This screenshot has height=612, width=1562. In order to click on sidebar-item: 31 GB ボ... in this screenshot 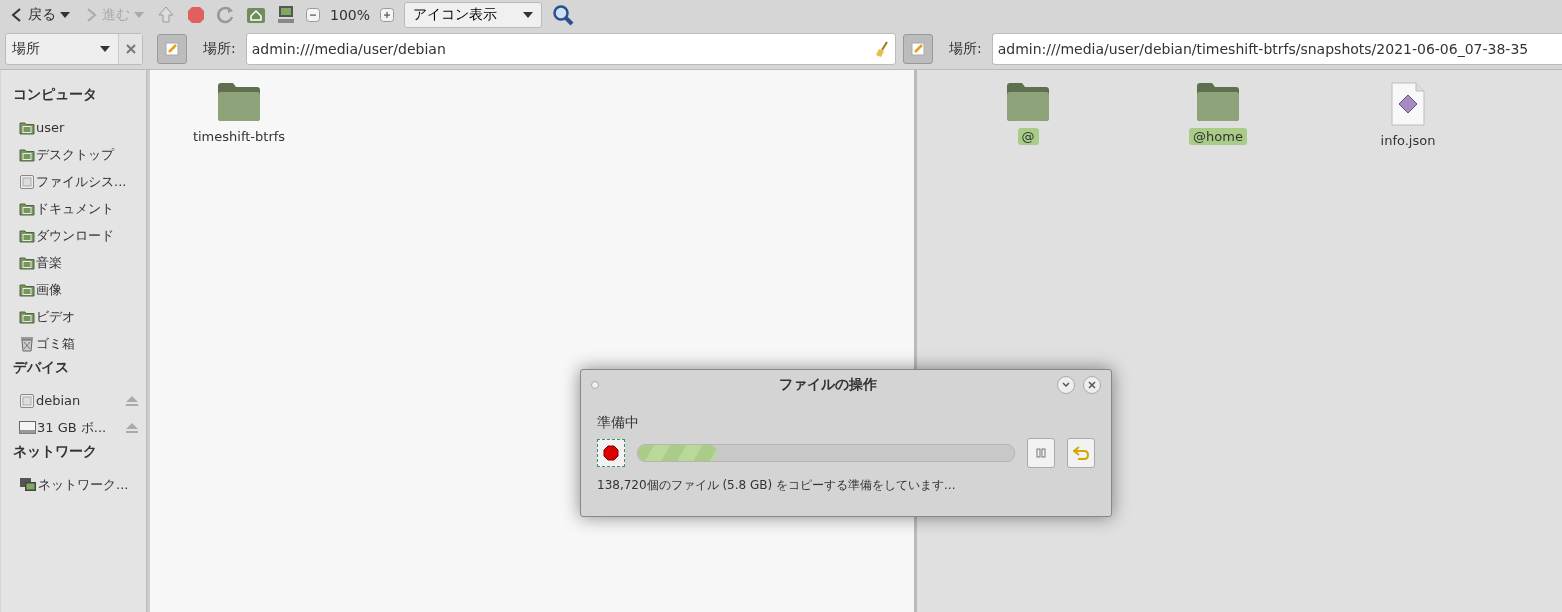, I will do `click(73, 427)`.